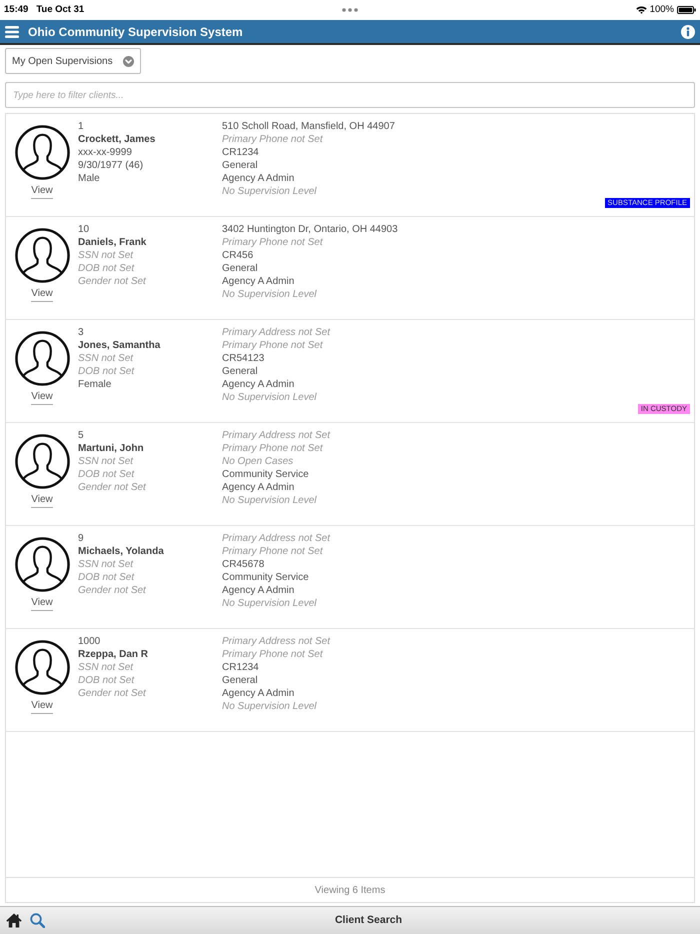 The width and height of the screenshot is (700, 934). I want to click on info-icon, so click(688, 31).